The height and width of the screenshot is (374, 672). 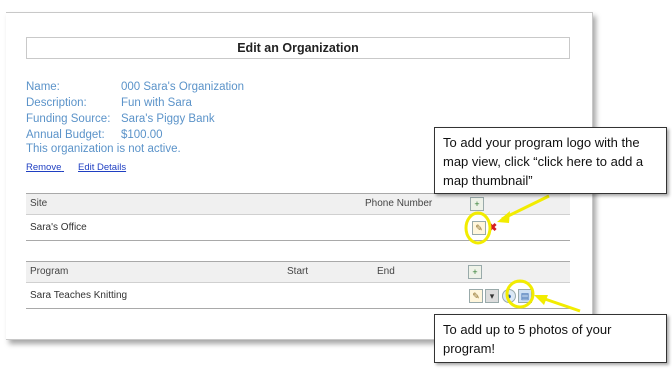 I want to click on photos-callout: To add up to 5 photos of your program!, so click(x=550, y=338).